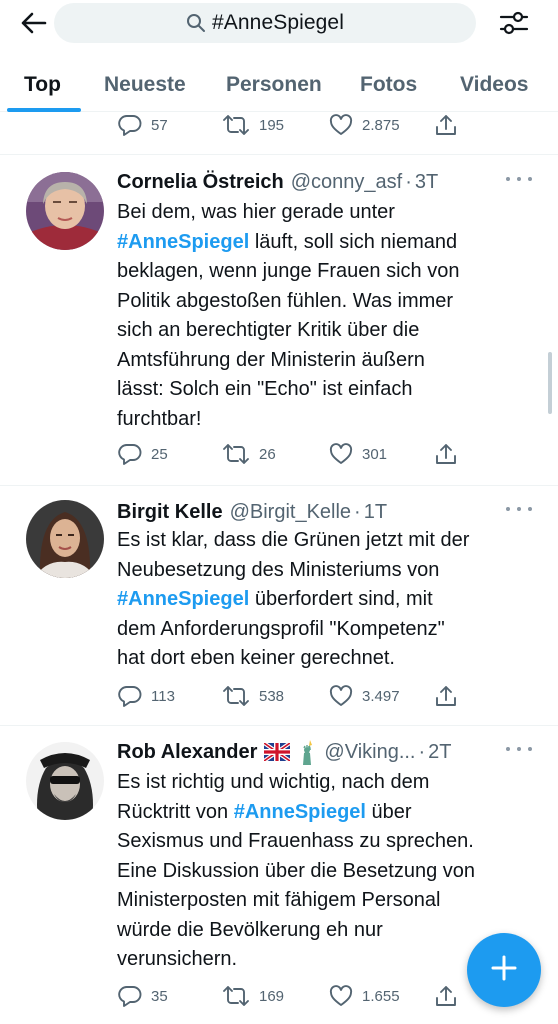 This screenshot has width=558, height=1024. Describe the element at coordinates (426, 182) in the screenshot. I see `tweet-time: 3T` at that location.